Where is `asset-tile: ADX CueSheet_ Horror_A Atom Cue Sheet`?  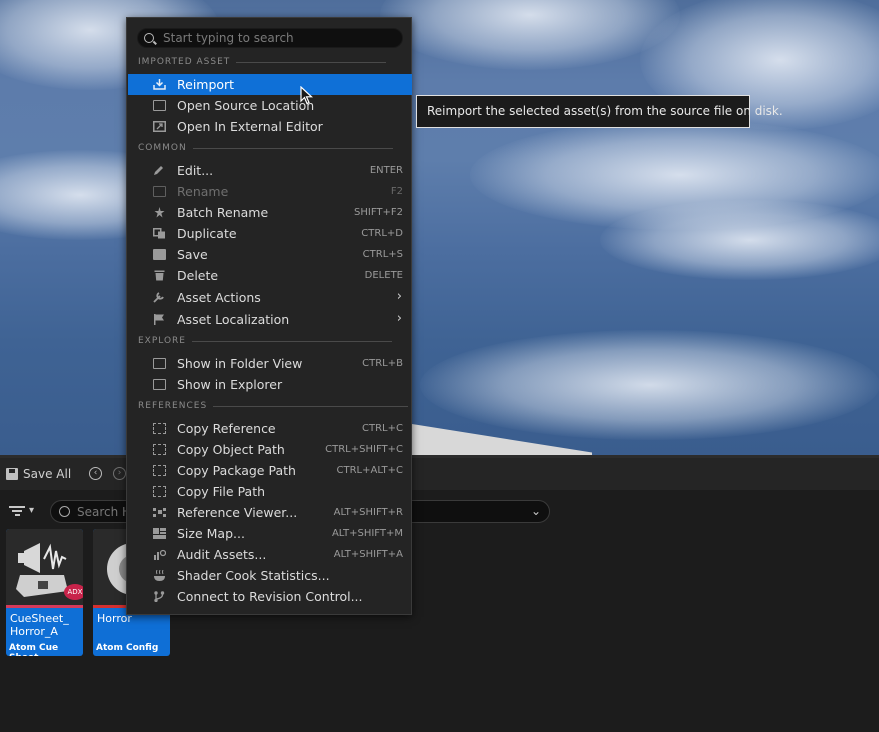
asset-tile: ADX CueSheet_ Horror_A Atom Cue Sheet is located at coordinates (44, 592).